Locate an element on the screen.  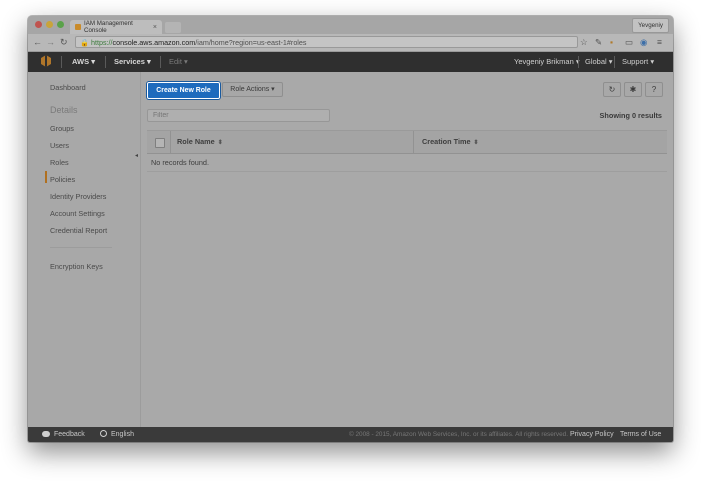
minimize-window-button is located at coordinates (49, 24).